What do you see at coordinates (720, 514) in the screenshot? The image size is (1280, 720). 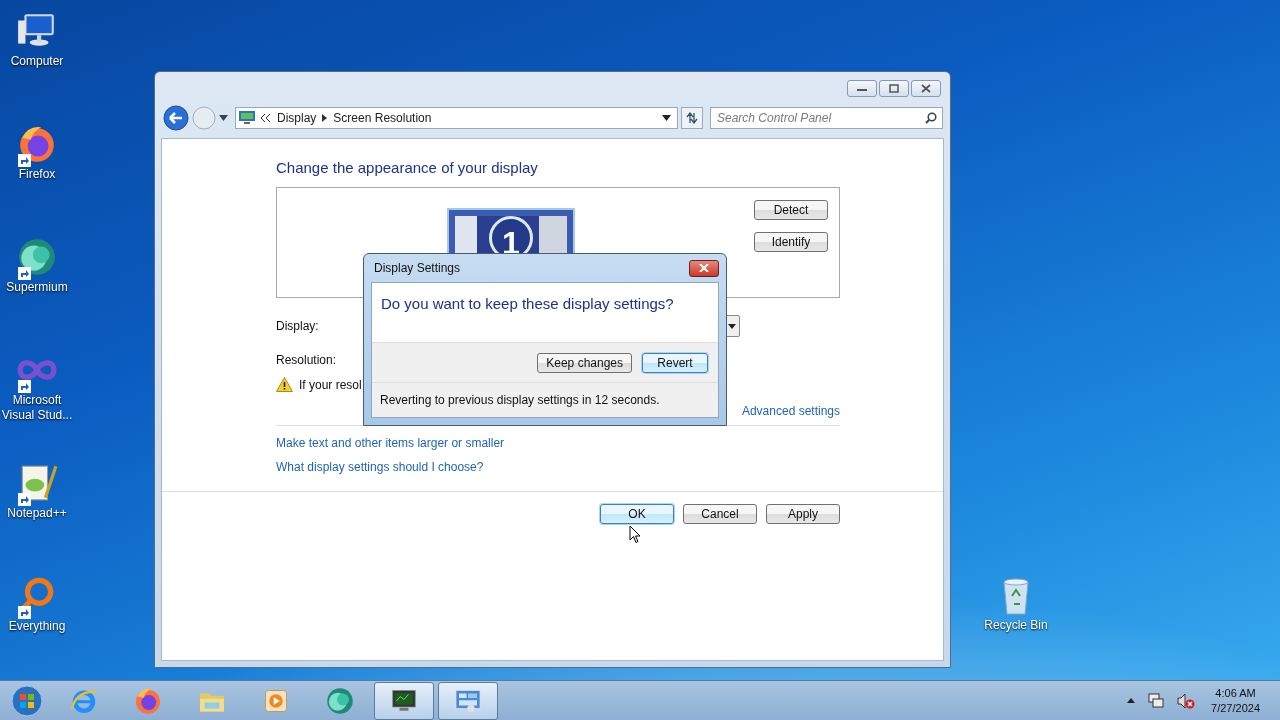 I see `footer-button: Cancel` at bounding box center [720, 514].